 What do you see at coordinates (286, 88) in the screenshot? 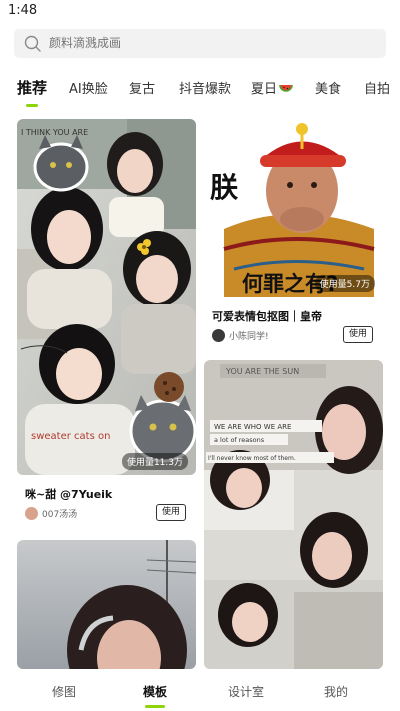
I see `watermelon-icon` at bounding box center [286, 88].